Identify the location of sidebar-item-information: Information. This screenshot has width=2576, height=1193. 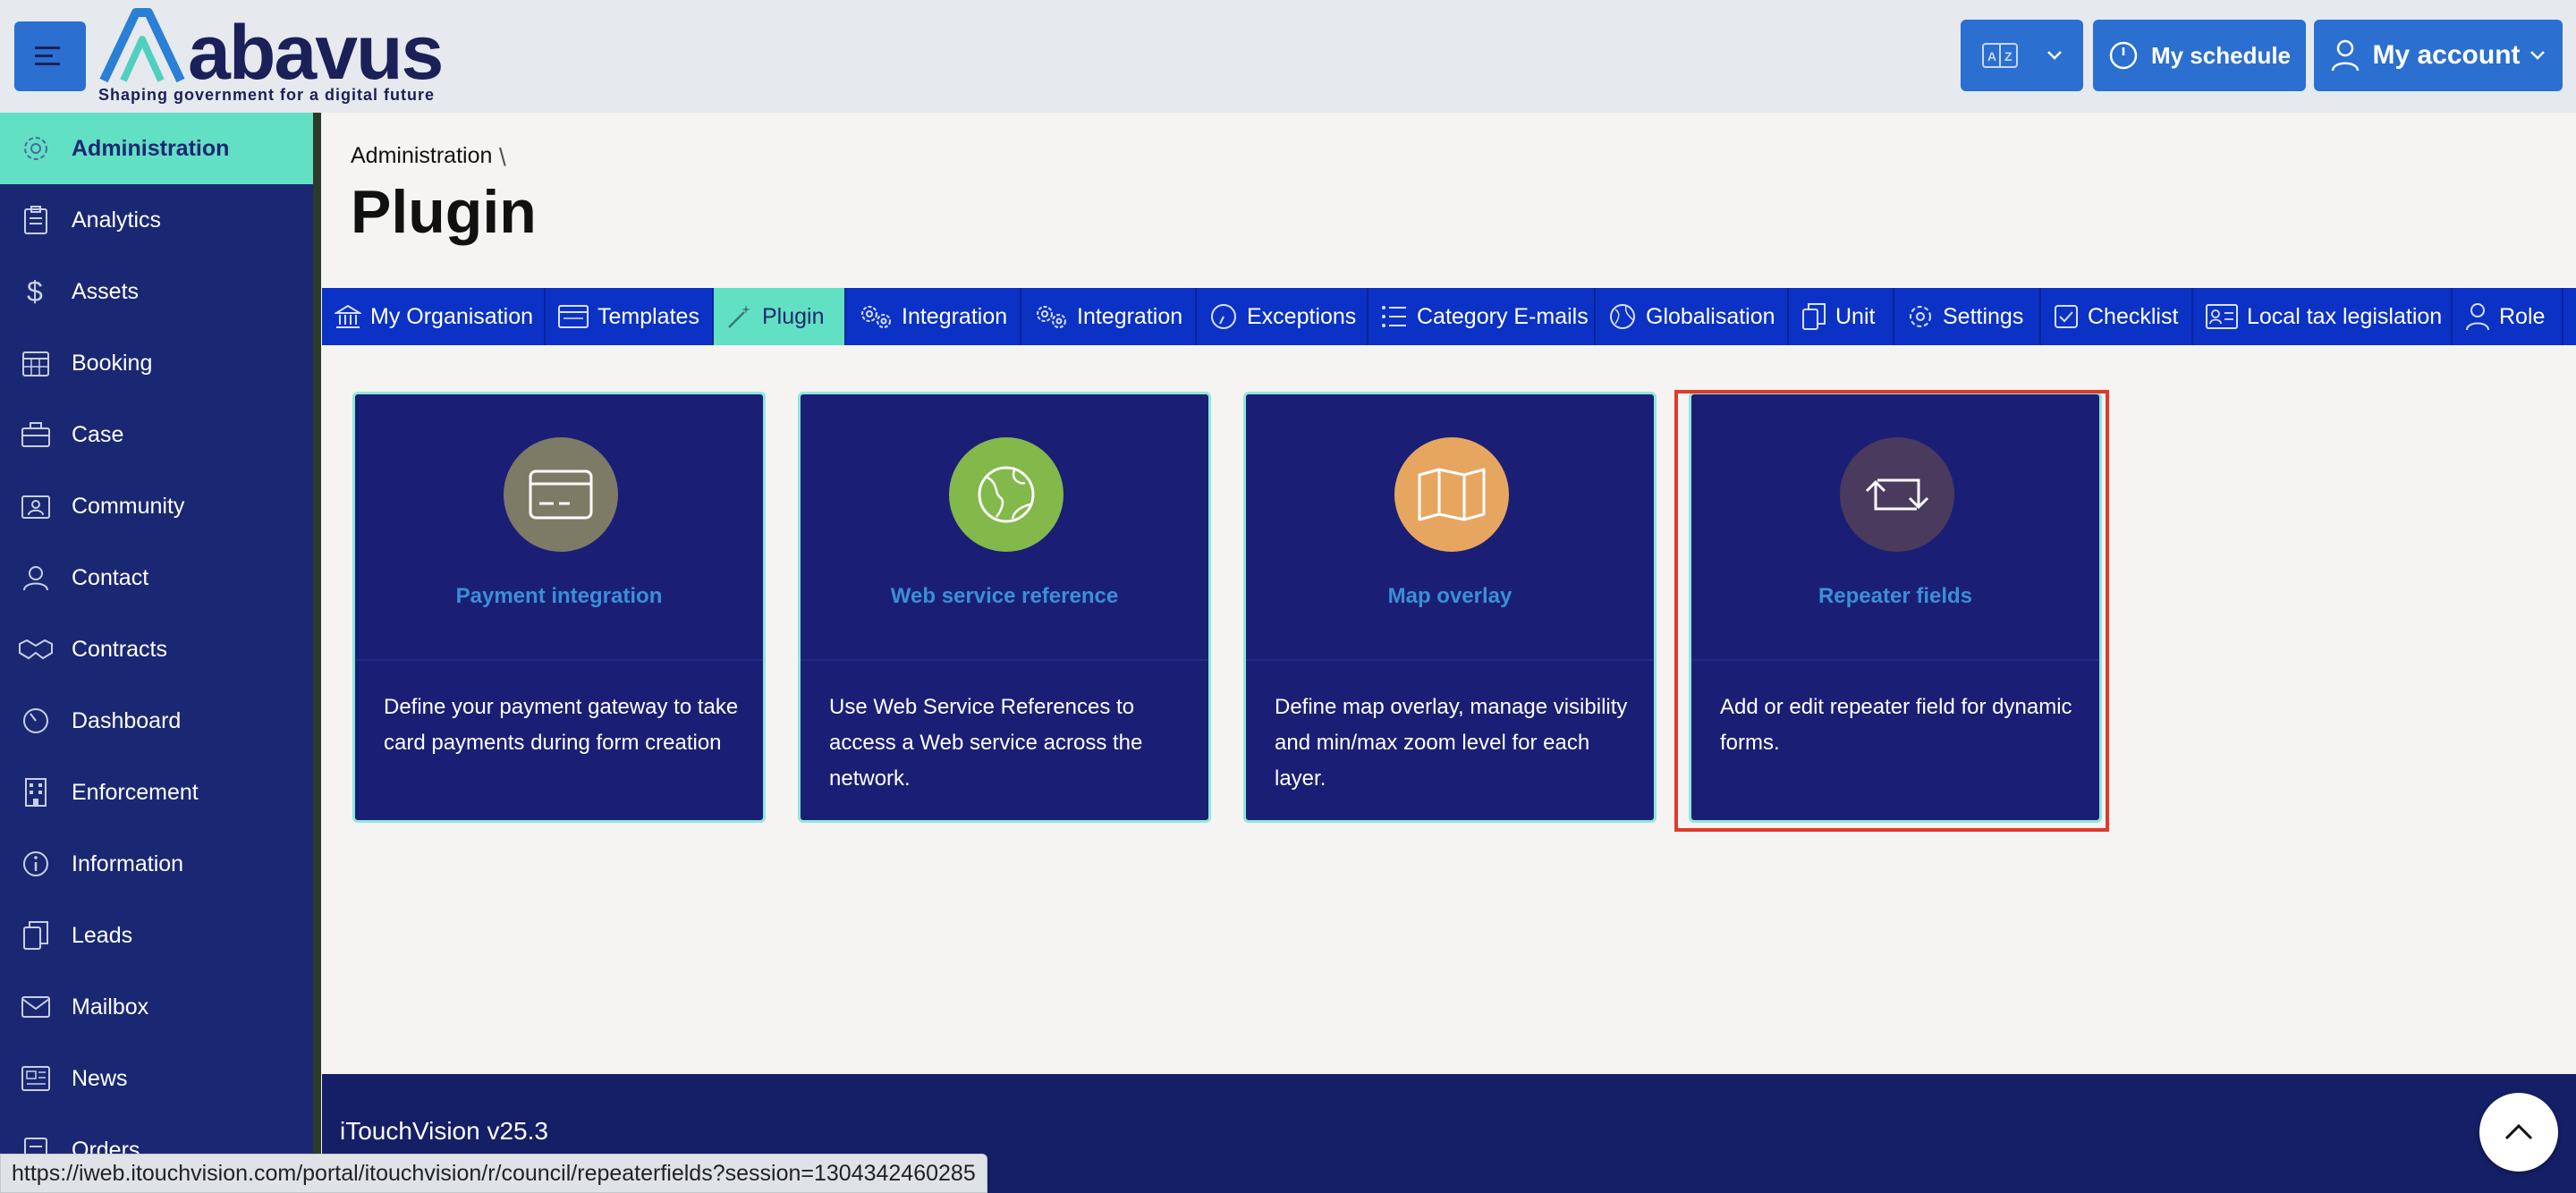
(156, 864).